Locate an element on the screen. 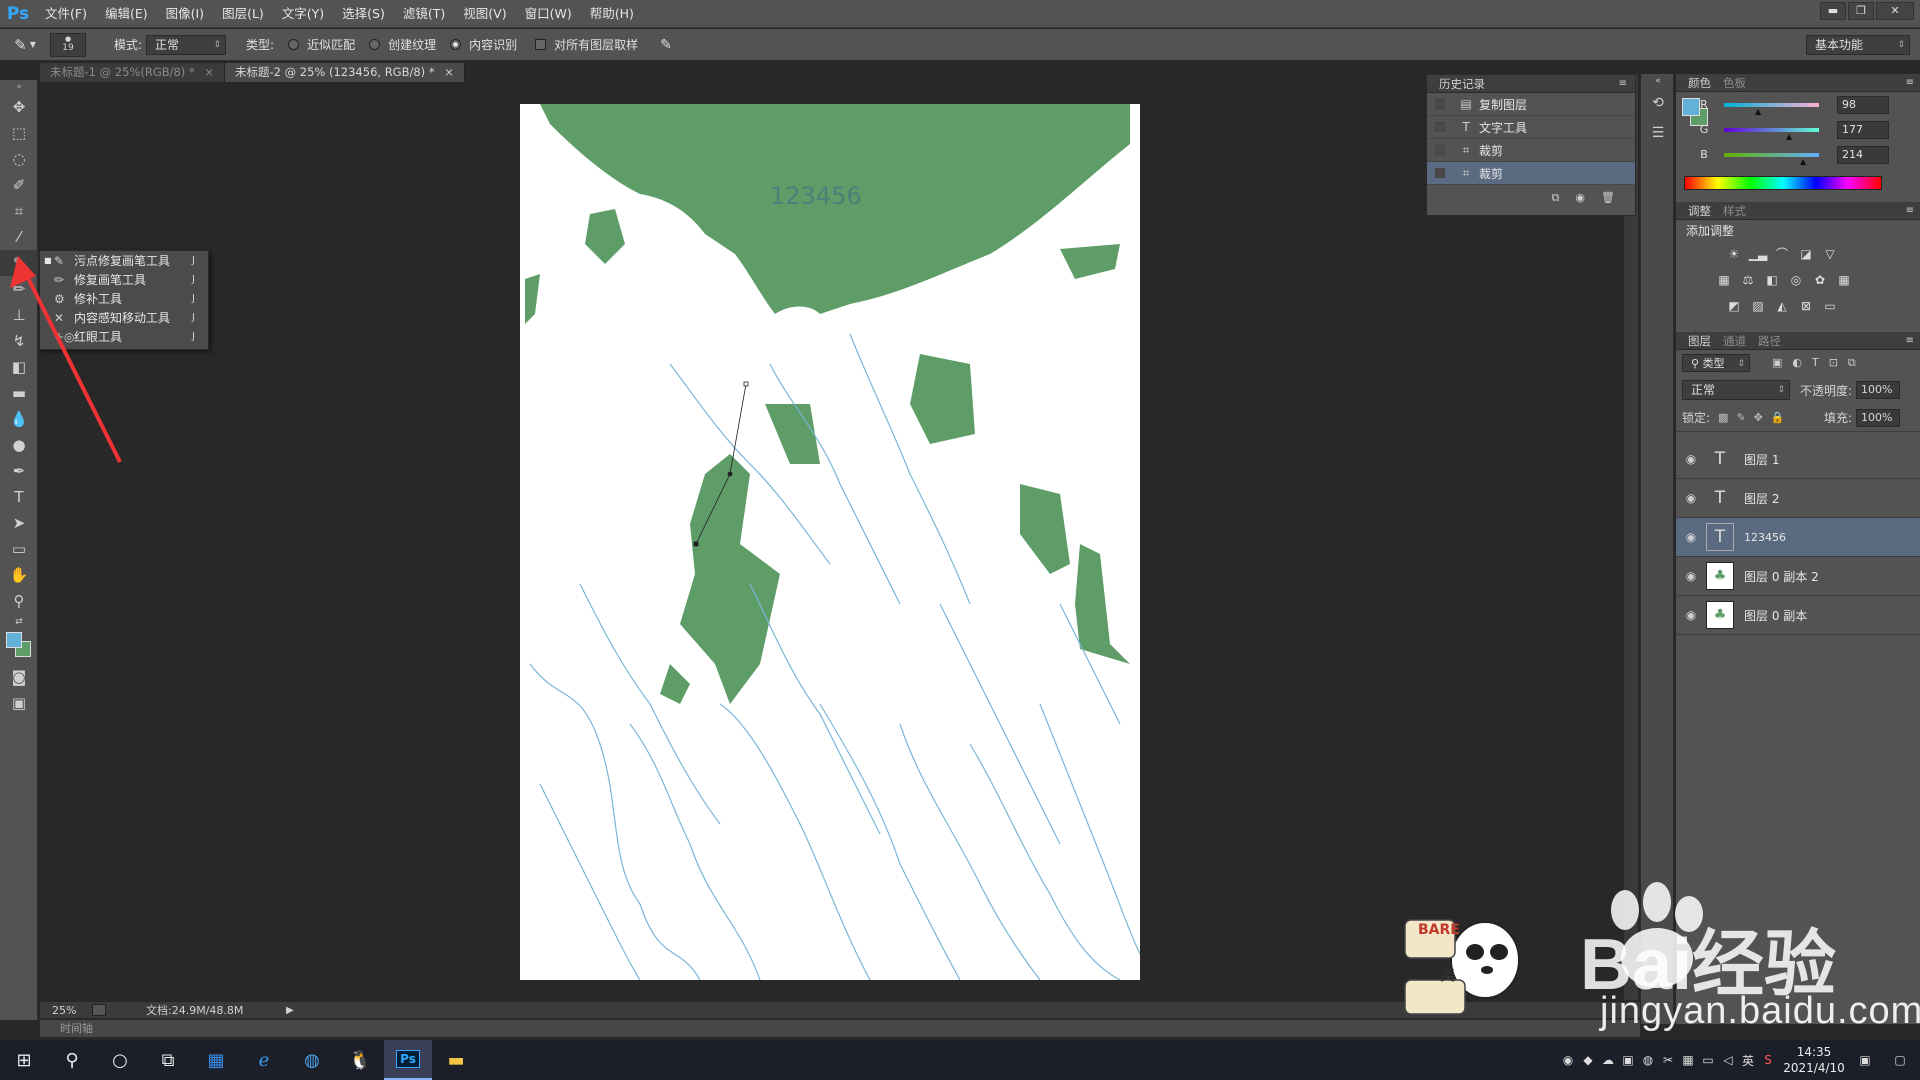  menu-type: 文字(Y) is located at coordinates (303, 14).